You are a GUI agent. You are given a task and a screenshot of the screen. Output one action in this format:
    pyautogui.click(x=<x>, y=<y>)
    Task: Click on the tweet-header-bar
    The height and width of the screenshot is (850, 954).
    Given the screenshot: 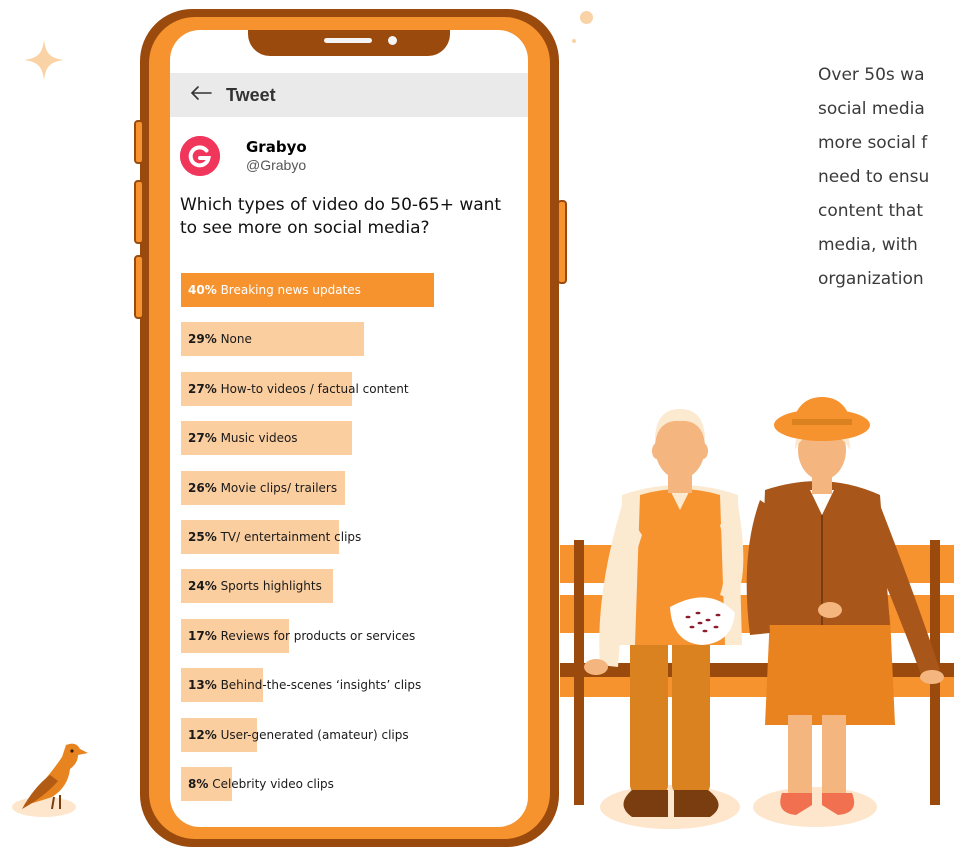 What is the action you would take?
    pyautogui.click(x=349, y=95)
    